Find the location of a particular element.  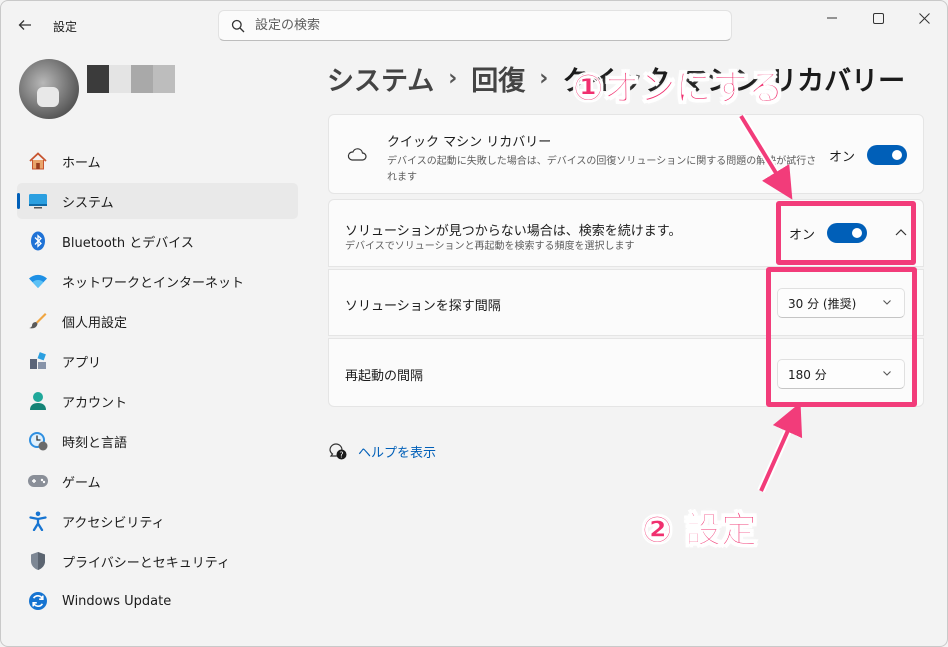

sidebar-item-accessibility: アクセシビリティ is located at coordinates (157, 521).